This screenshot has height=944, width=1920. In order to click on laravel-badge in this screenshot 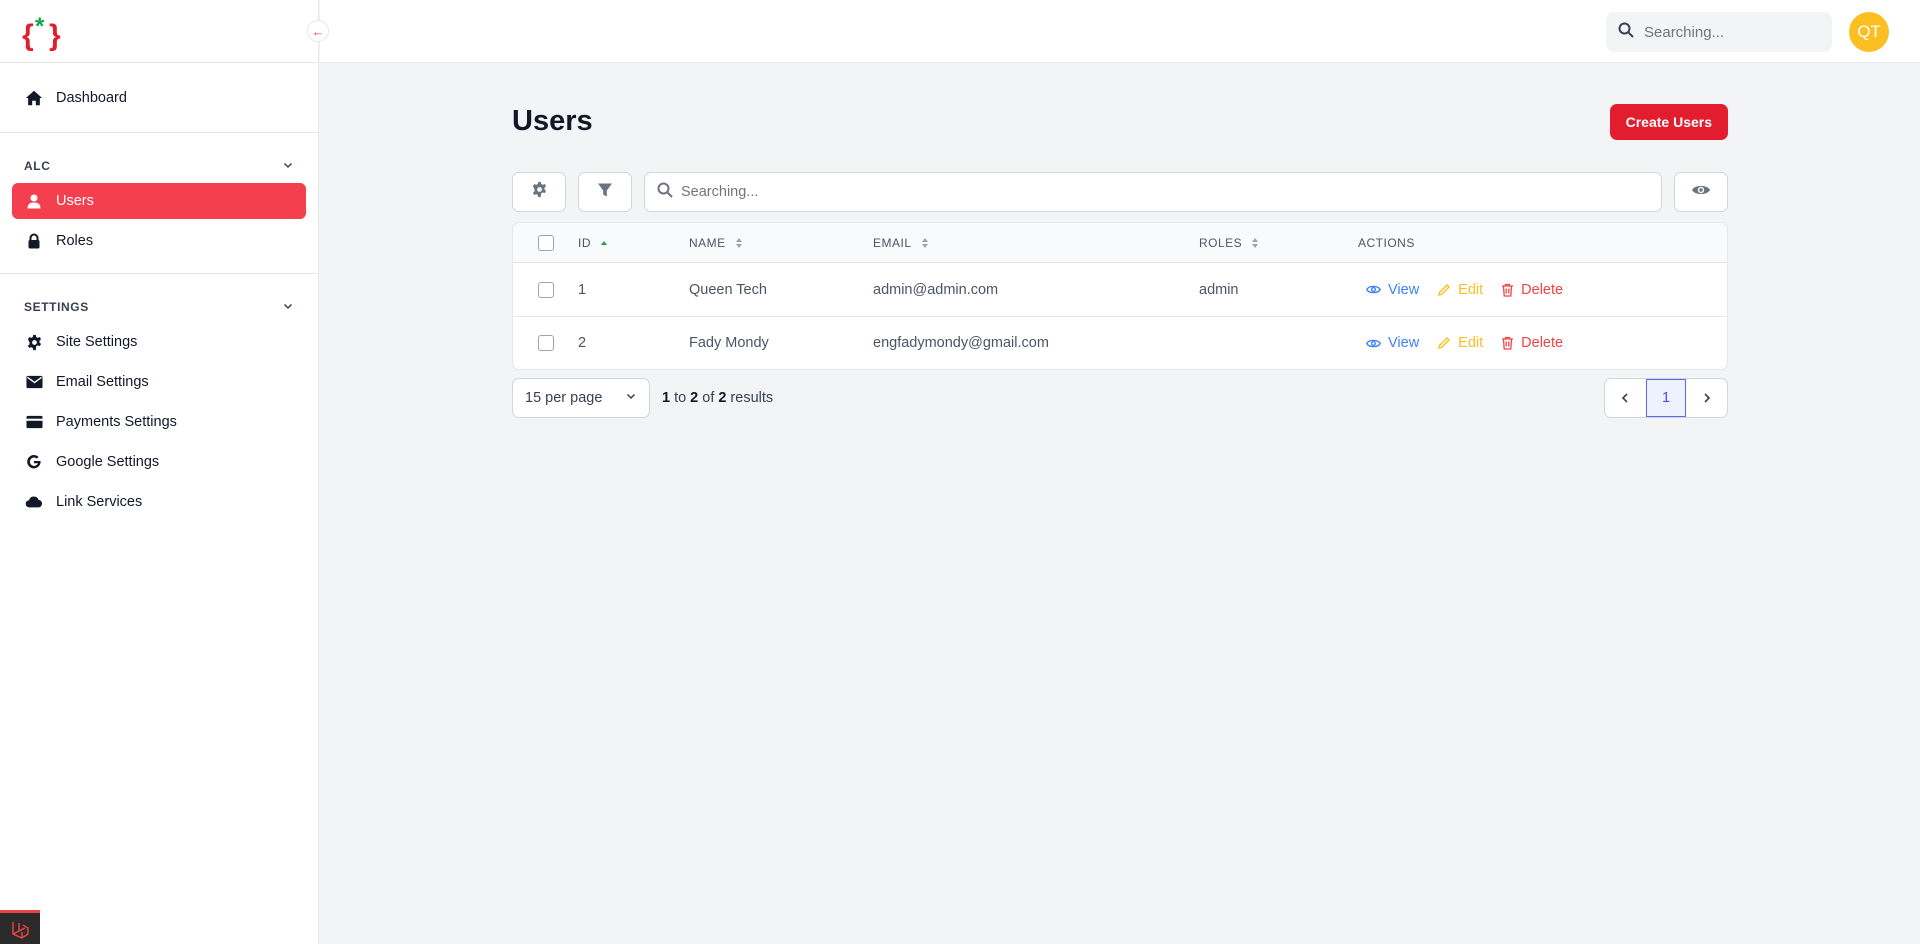, I will do `click(20, 927)`.